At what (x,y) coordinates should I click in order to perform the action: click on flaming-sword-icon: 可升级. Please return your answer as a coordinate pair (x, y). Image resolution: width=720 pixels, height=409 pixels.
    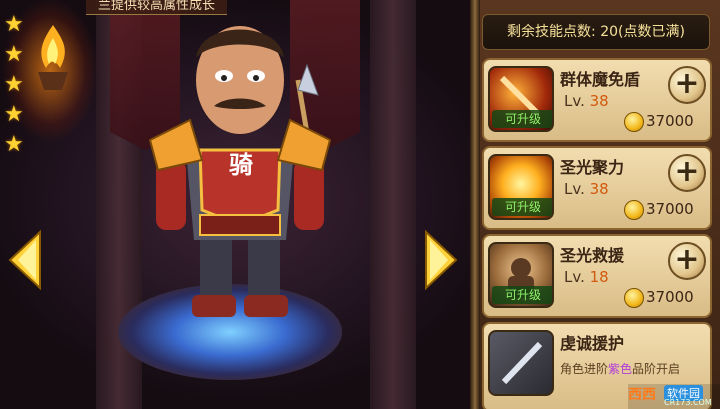
    Looking at the image, I should click on (521, 99).